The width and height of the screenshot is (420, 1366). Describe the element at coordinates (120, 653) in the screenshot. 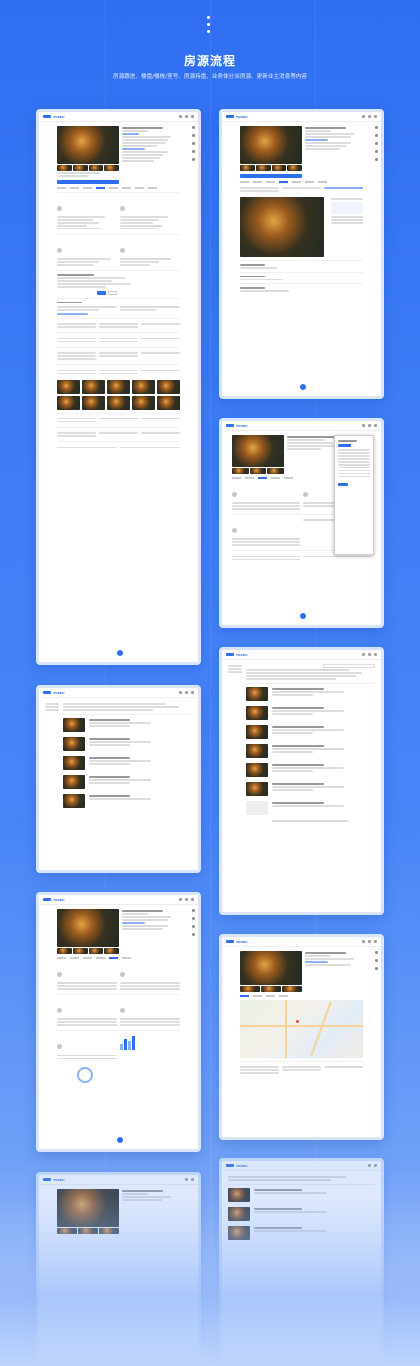

I see `floating-action-icon` at that location.